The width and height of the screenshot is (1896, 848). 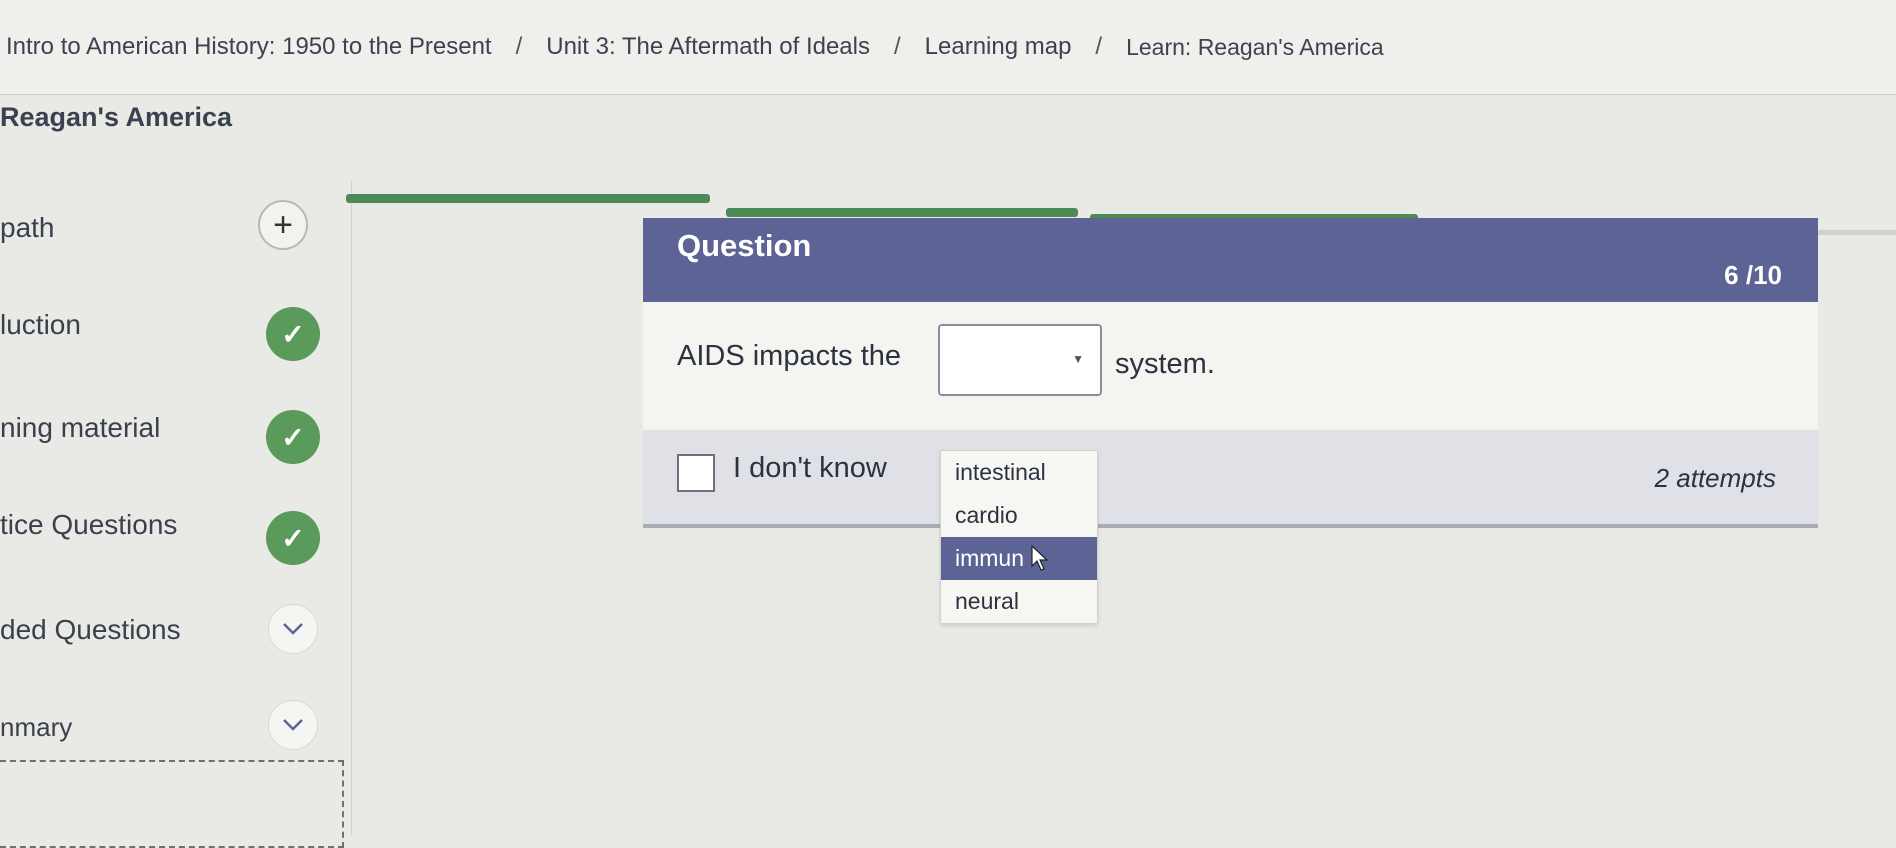 What do you see at coordinates (708, 47) in the screenshot?
I see `breadcrumb-unit-link: Unit 3: The Aftermath of Ideals` at bounding box center [708, 47].